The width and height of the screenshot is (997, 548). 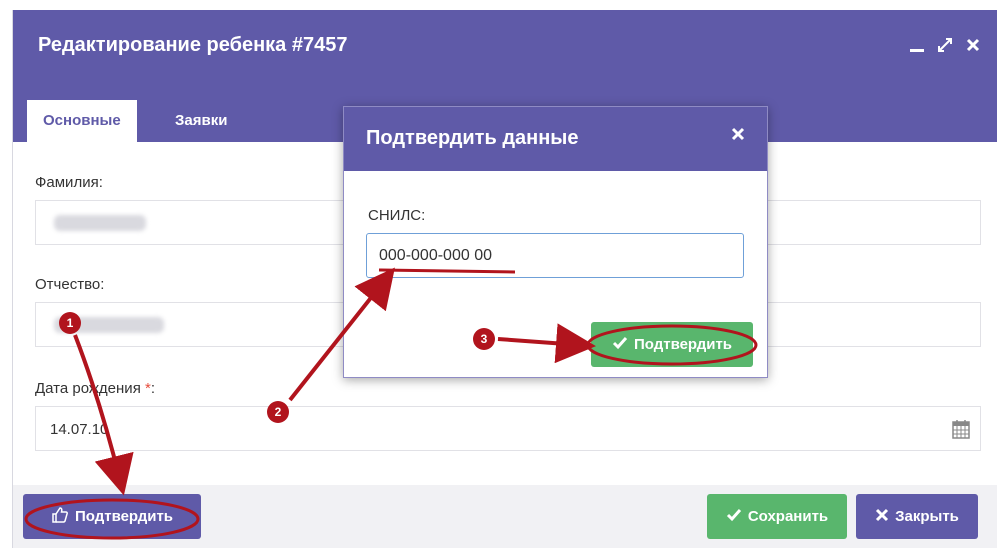 What do you see at coordinates (69, 182) in the screenshot?
I see `surname-label: Фамилия:` at bounding box center [69, 182].